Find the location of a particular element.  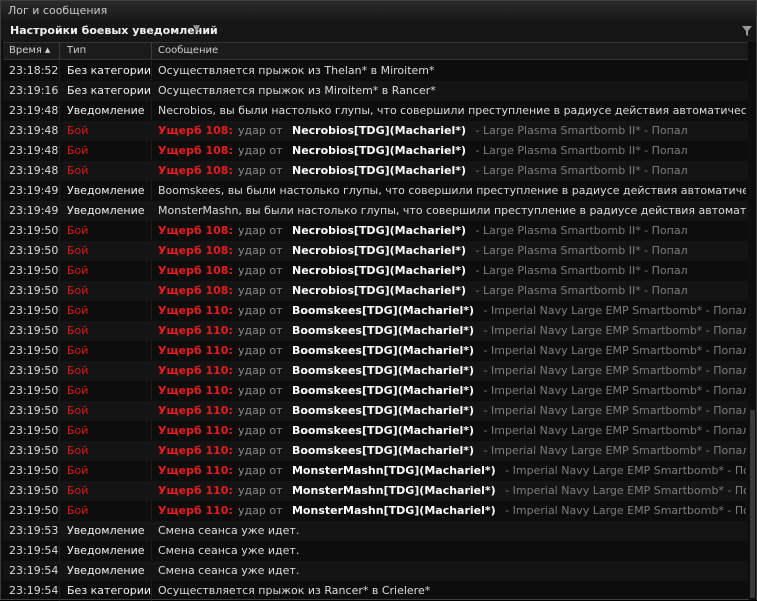

column-message-header: Сообщение is located at coordinates (188, 50).